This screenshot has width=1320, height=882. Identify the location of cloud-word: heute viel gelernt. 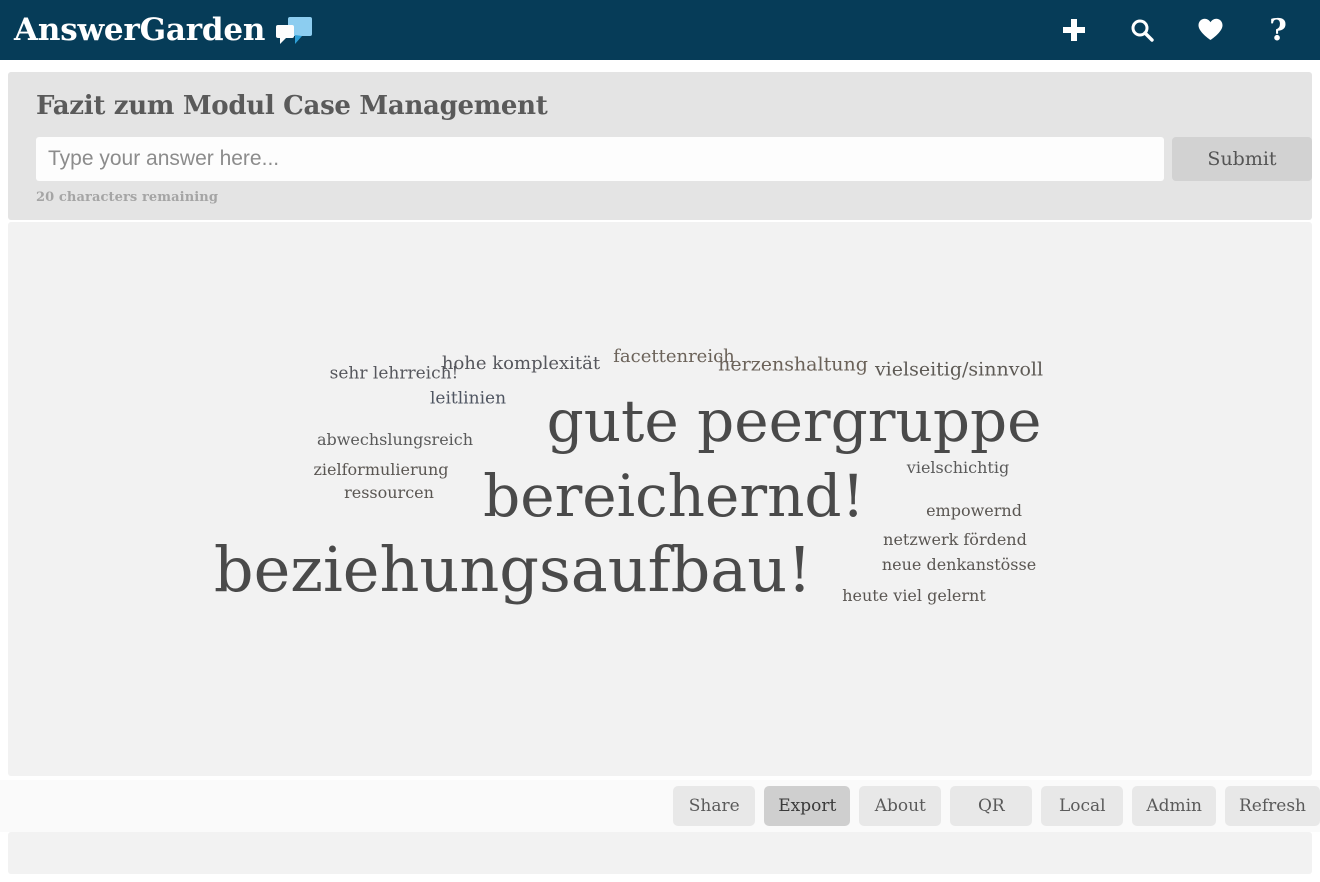
(914, 596).